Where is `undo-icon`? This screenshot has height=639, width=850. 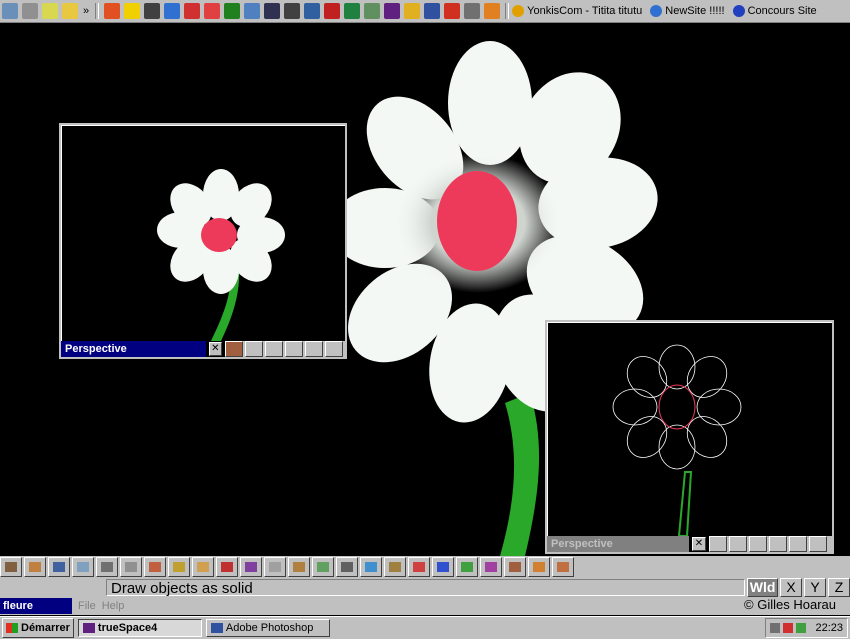
undo-icon is located at coordinates (11, 567).